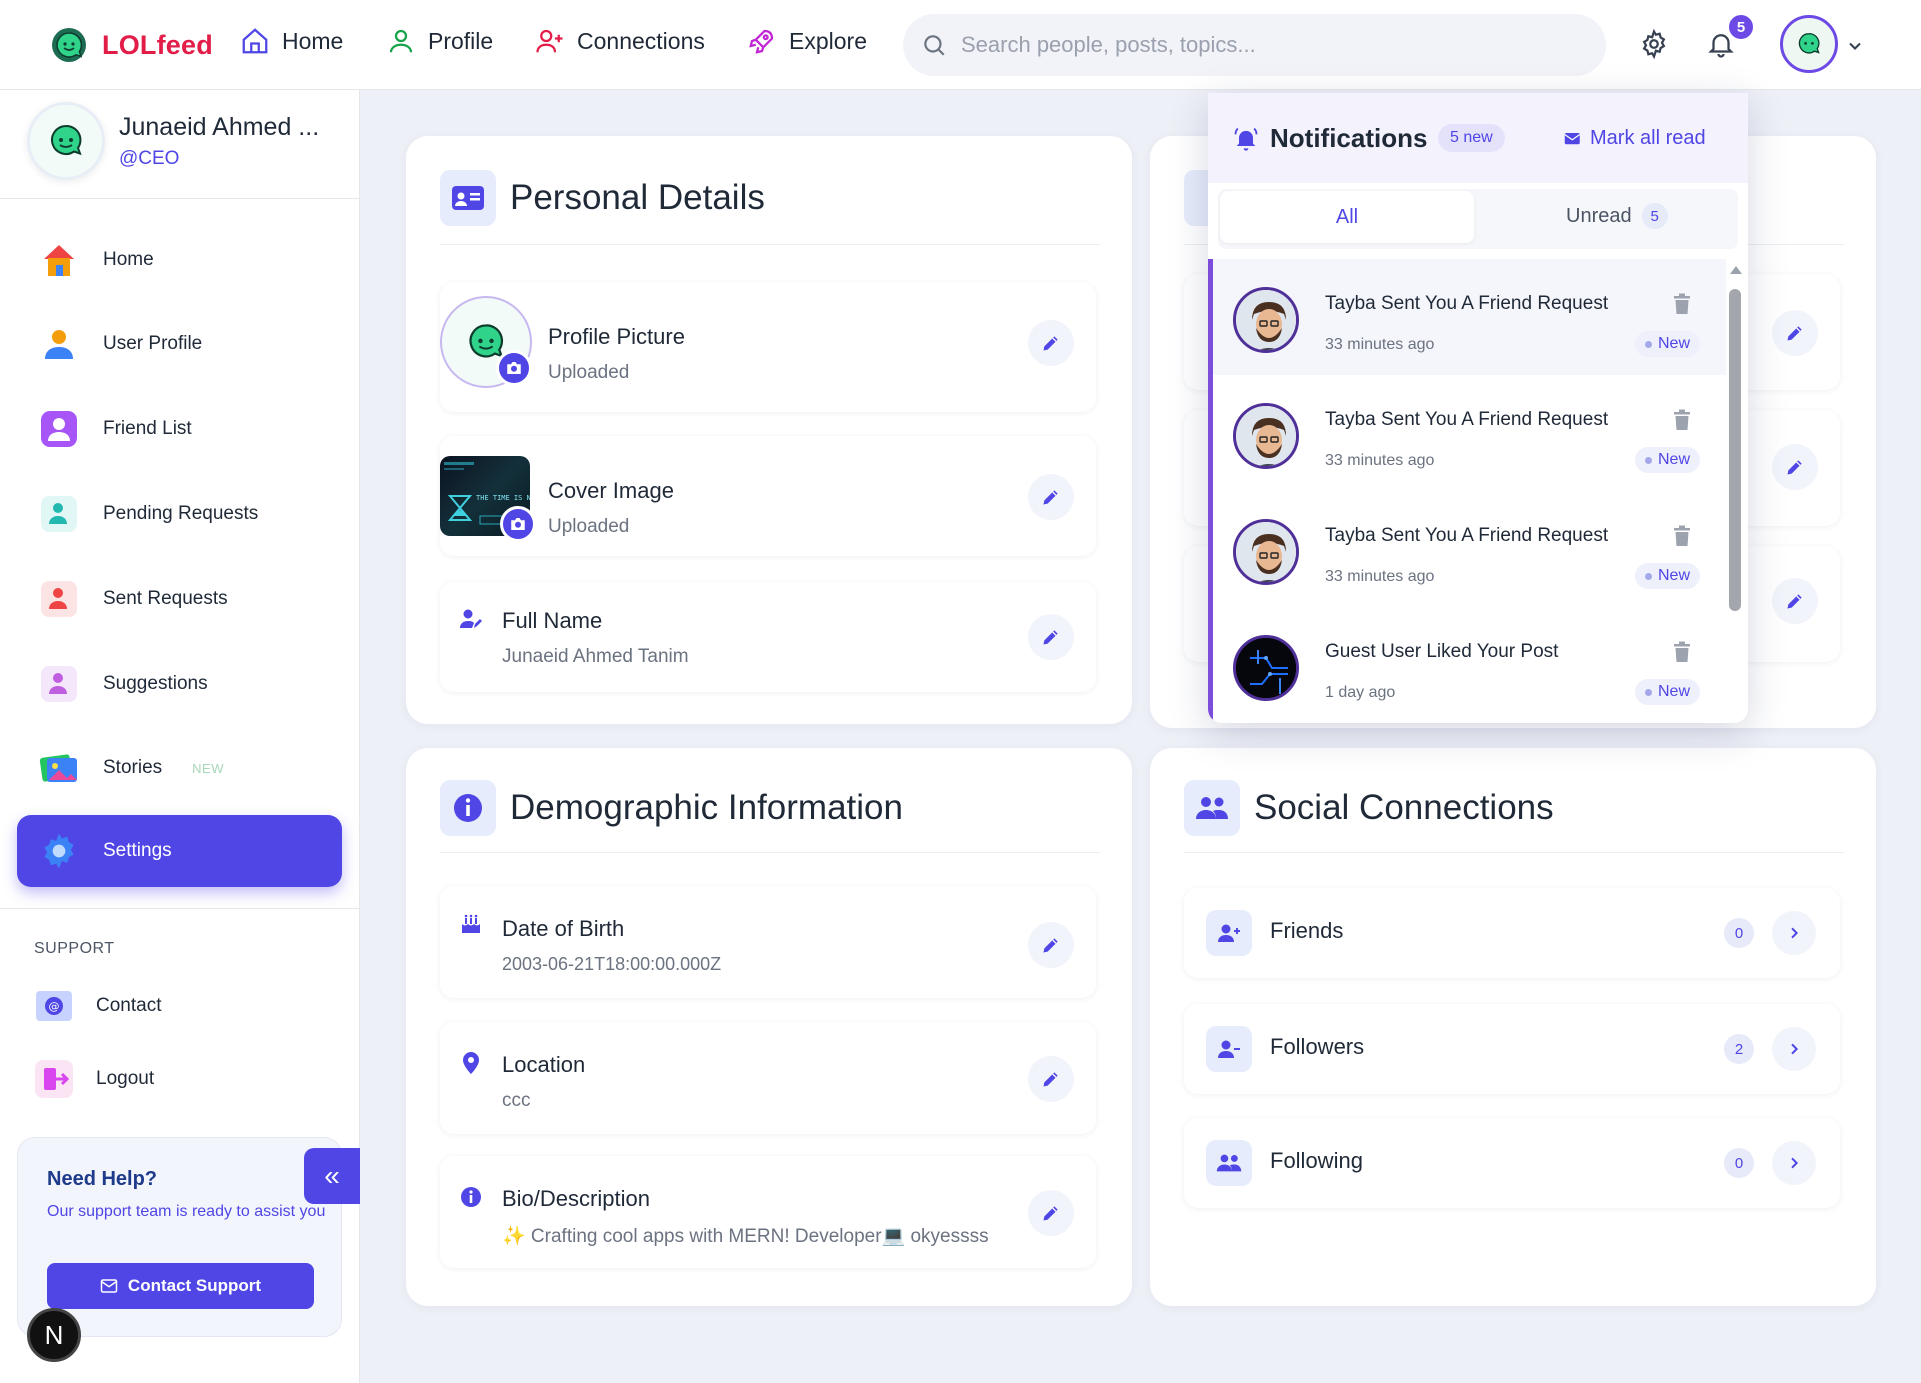  Describe the element at coordinates (468, 198) in the screenshot. I see `id-card-icon` at that location.